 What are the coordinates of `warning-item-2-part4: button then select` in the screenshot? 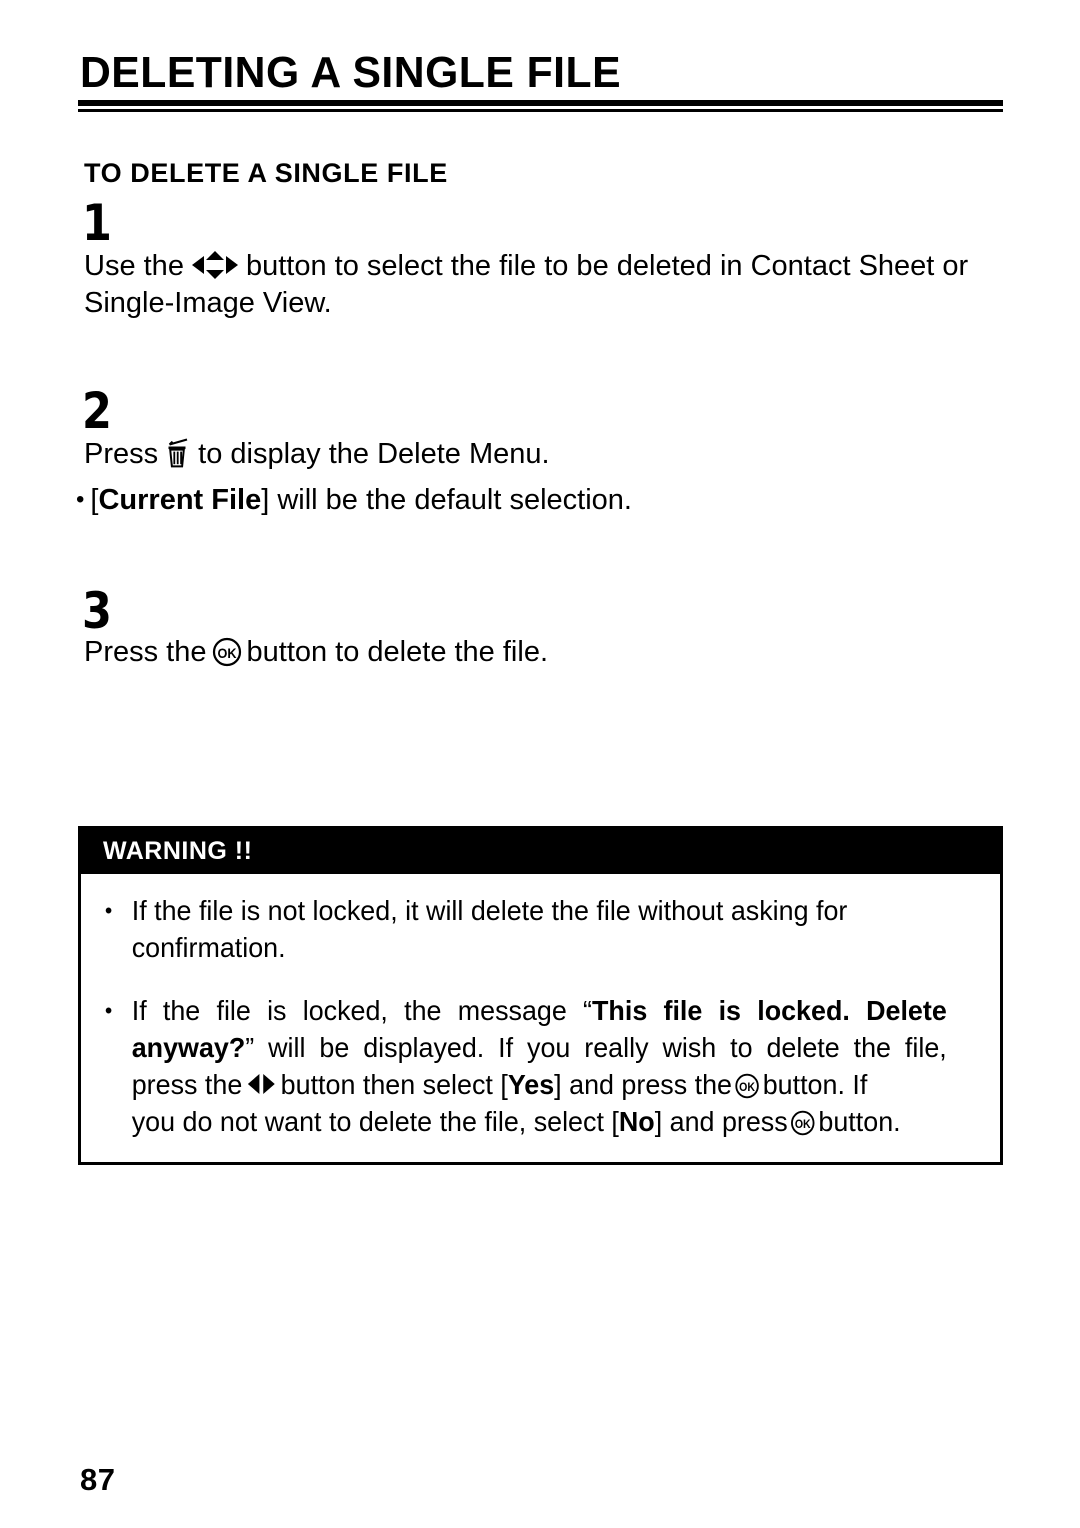 It's located at (386, 1084).